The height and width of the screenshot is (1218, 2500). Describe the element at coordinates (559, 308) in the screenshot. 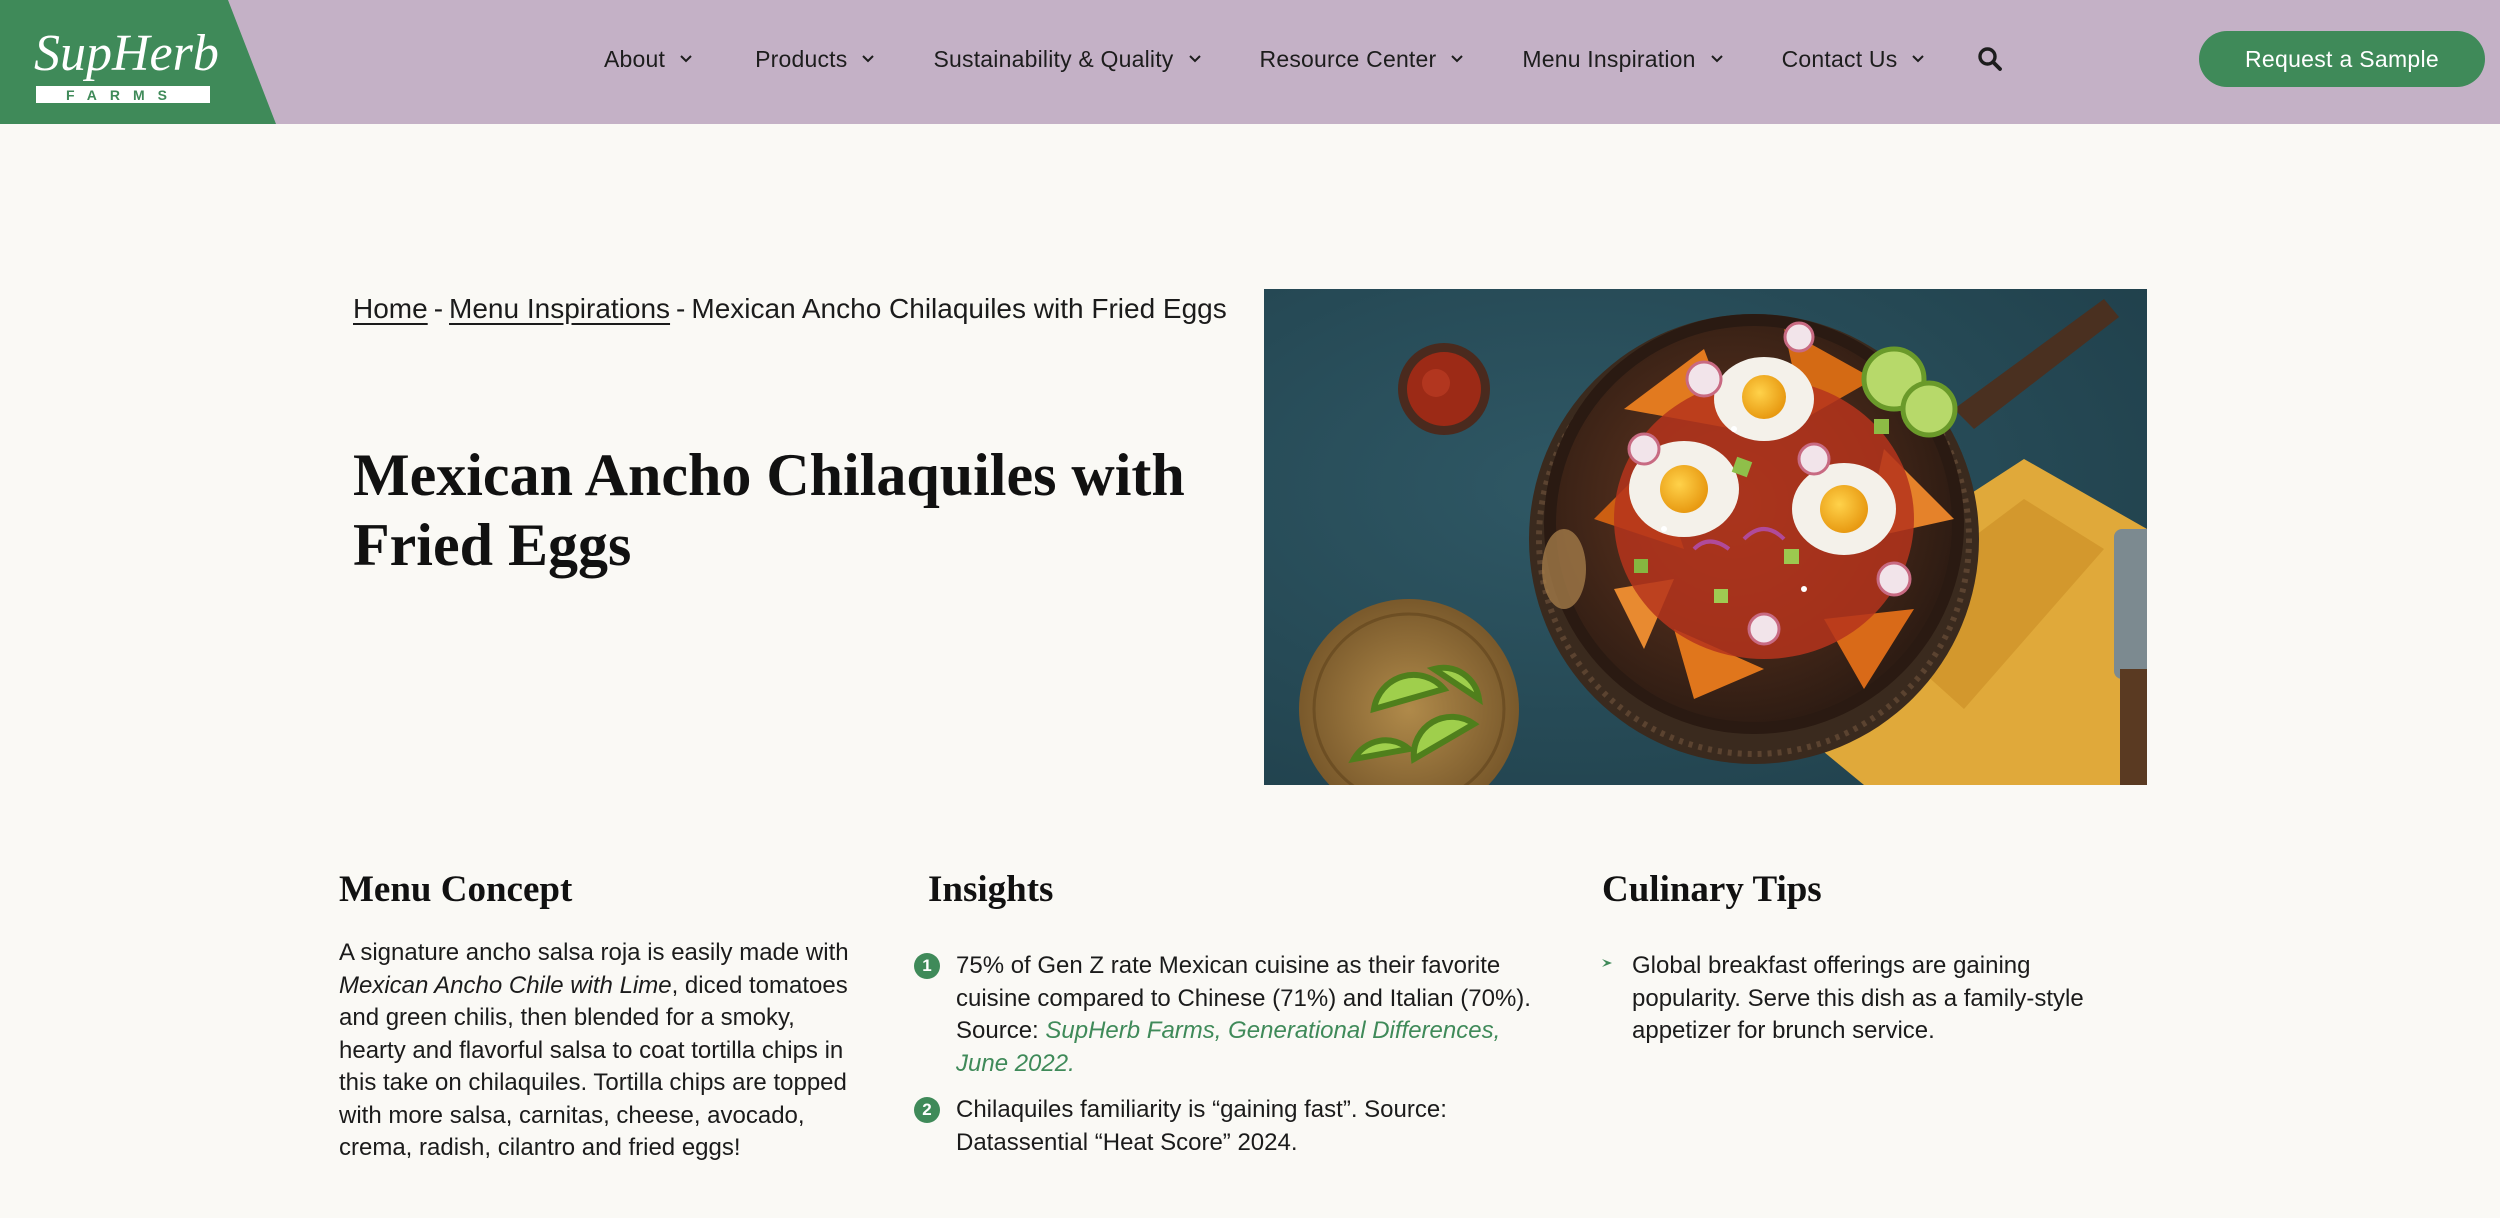

I see `breadcrumb-menu-inspirations-link: Menu Inspirations` at that location.